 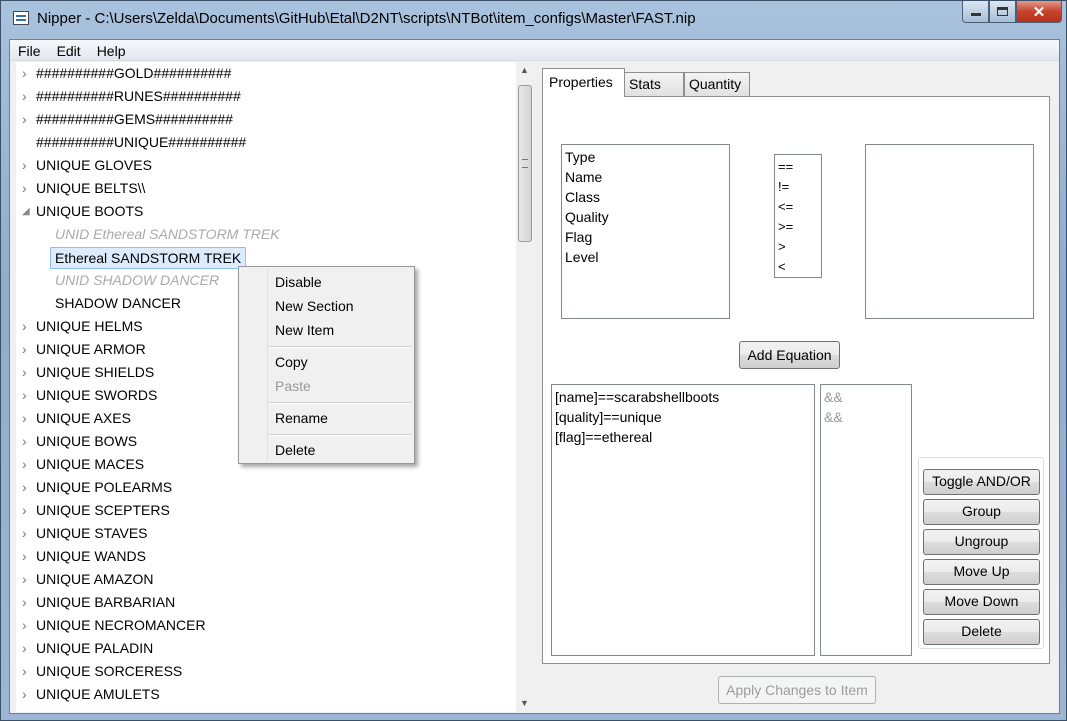 I want to click on delete-equation-button: Delete, so click(x=981, y=632).